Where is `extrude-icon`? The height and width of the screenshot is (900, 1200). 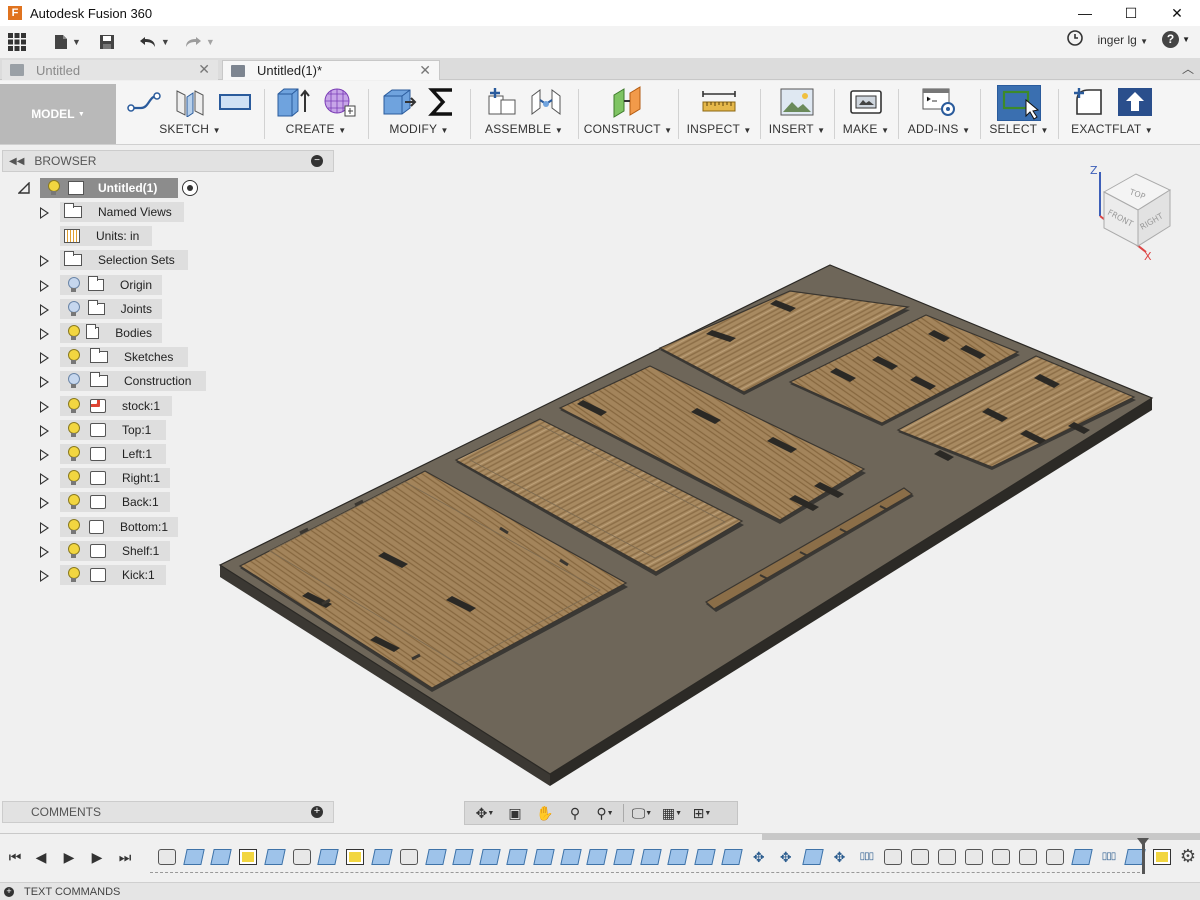
extrude-icon is located at coordinates (293, 103).